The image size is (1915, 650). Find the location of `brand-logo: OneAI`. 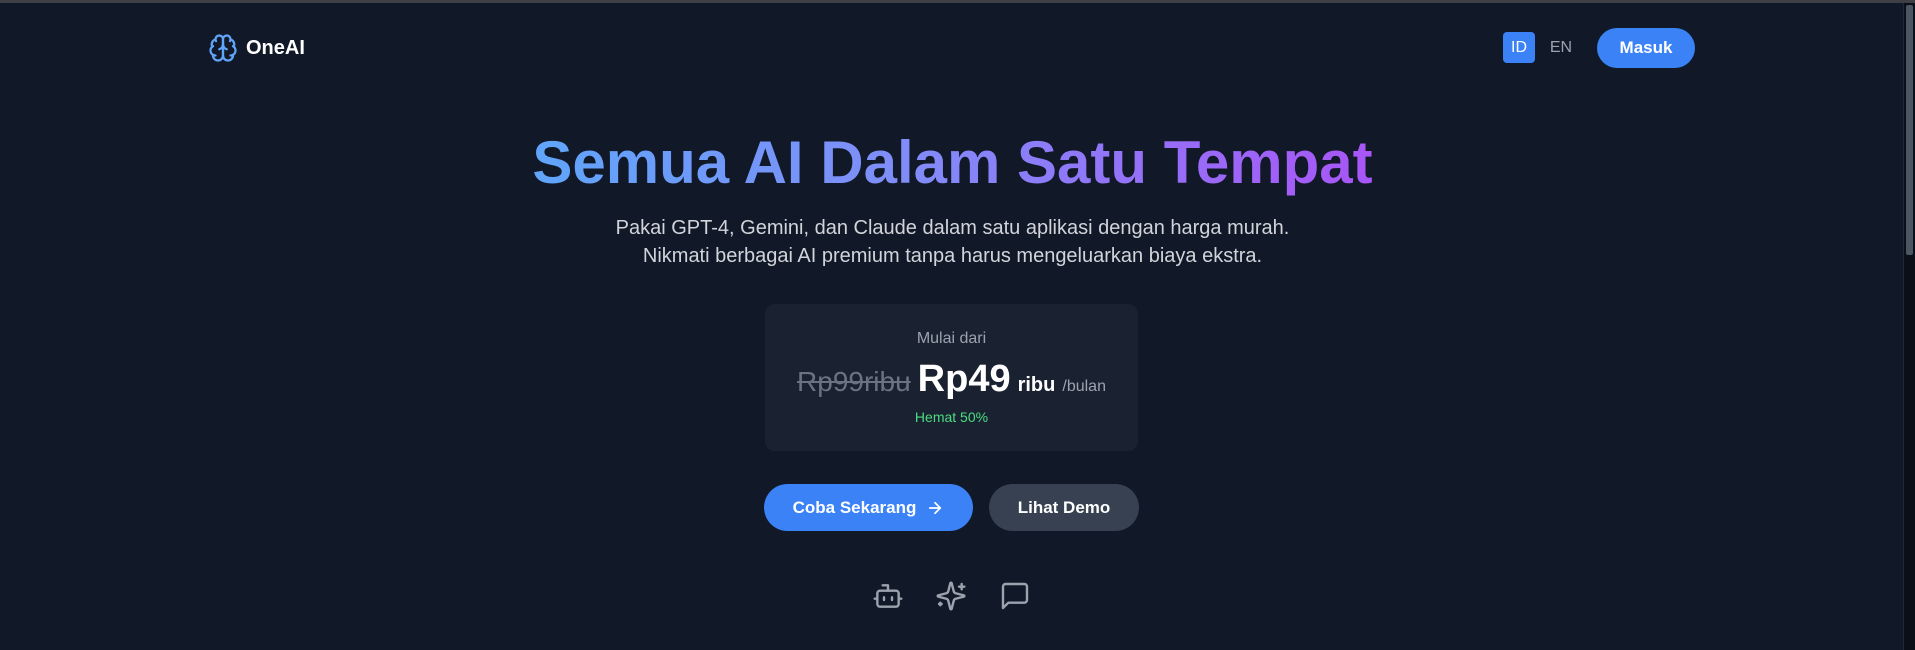

brand-logo: OneAI is located at coordinates (256, 48).